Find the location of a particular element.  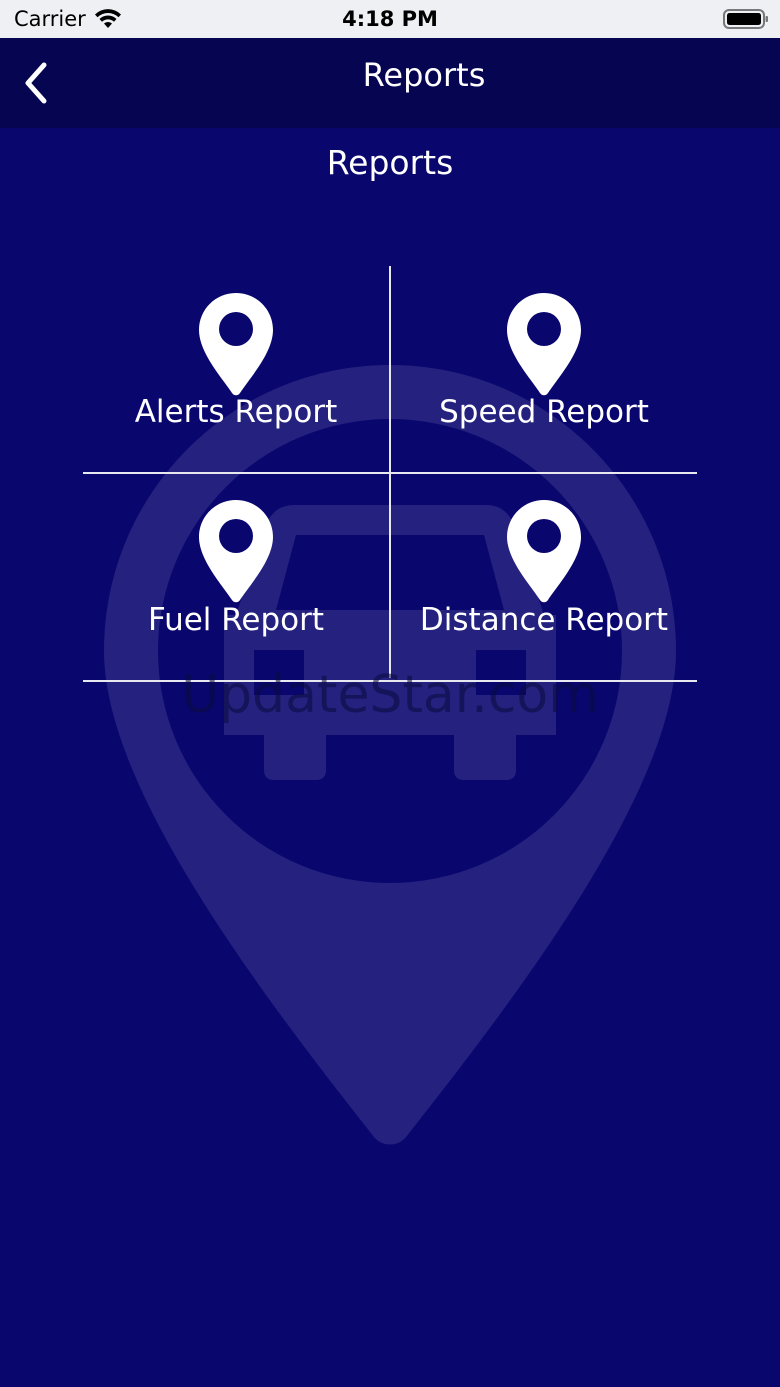

clock: 4:18 PM is located at coordinates (390, 19).